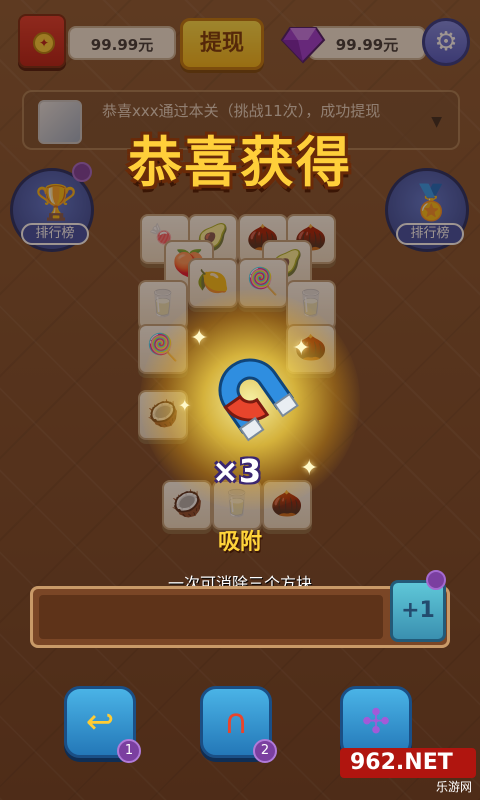 This screenshot has width=480, height=800. Describe the element at coordinates (102, 724) in the screenshot. I see `undo-tool-button: ↩ 1` at that location.